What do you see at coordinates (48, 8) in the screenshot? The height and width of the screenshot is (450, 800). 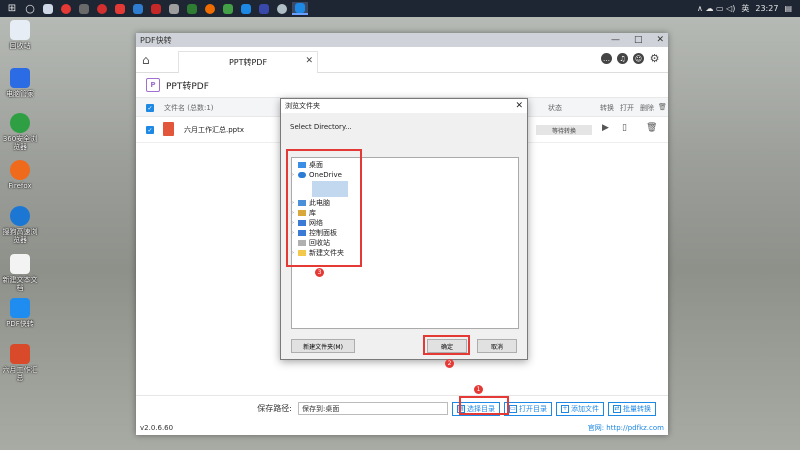 I see `task-view-icon` at bounding box center [48, 8].